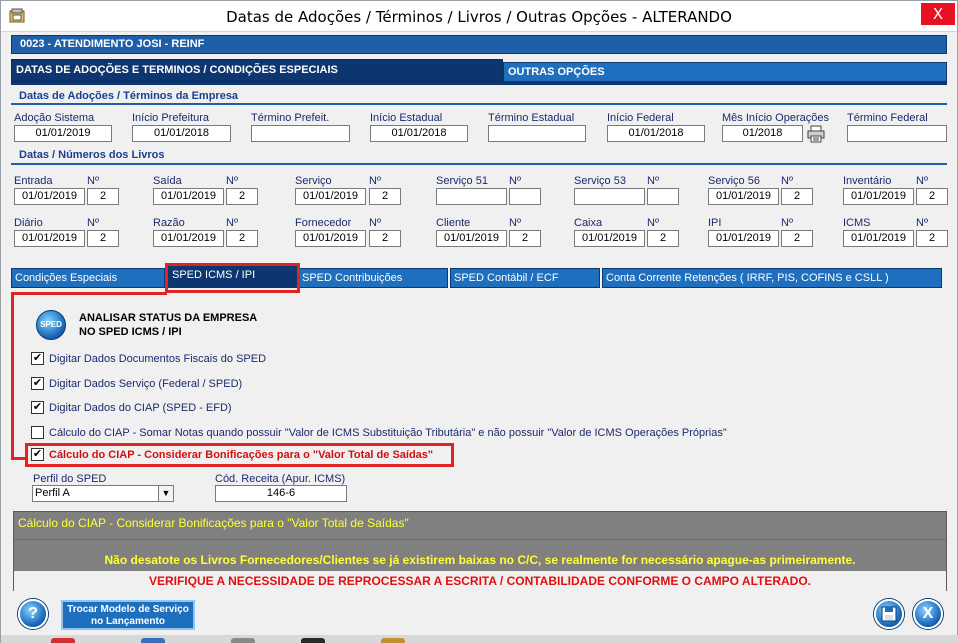  Describe the element at coordinates (734, 181) in the screenshot. I see `label-servico-56: Serviço 56` at that location.